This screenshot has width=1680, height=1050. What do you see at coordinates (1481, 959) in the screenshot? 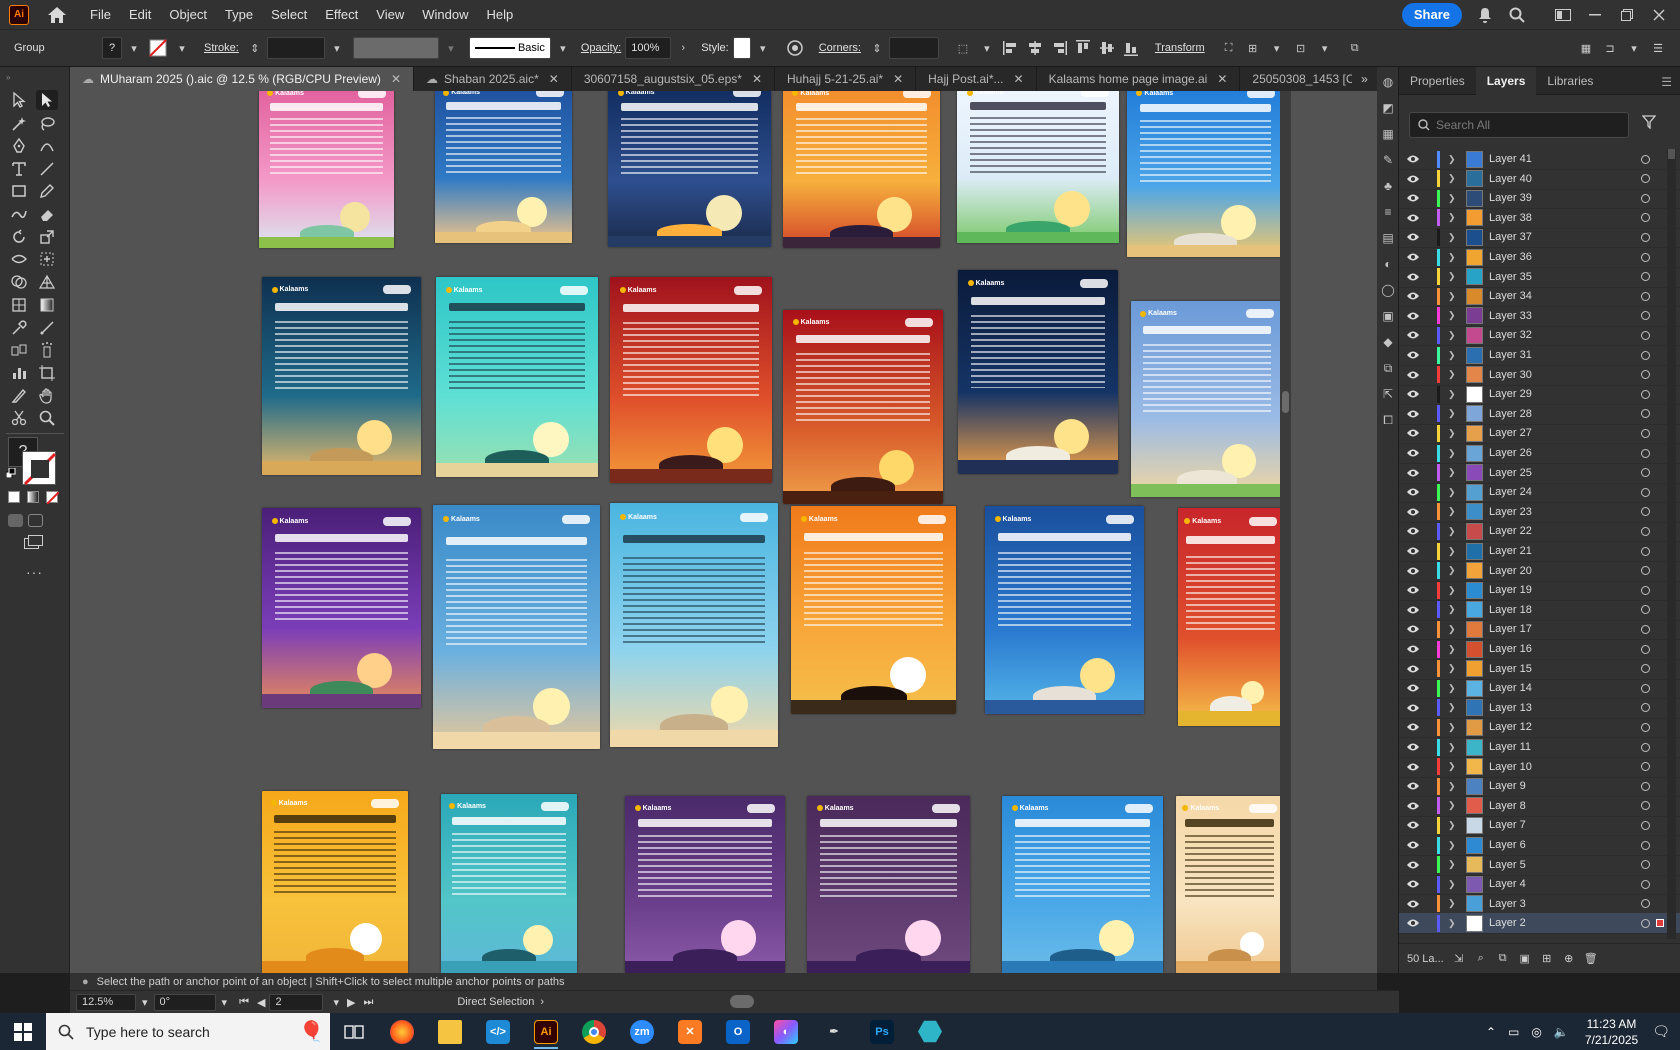
I see `locate-object-icon: ⌕` at bounding box center [1481, 959].